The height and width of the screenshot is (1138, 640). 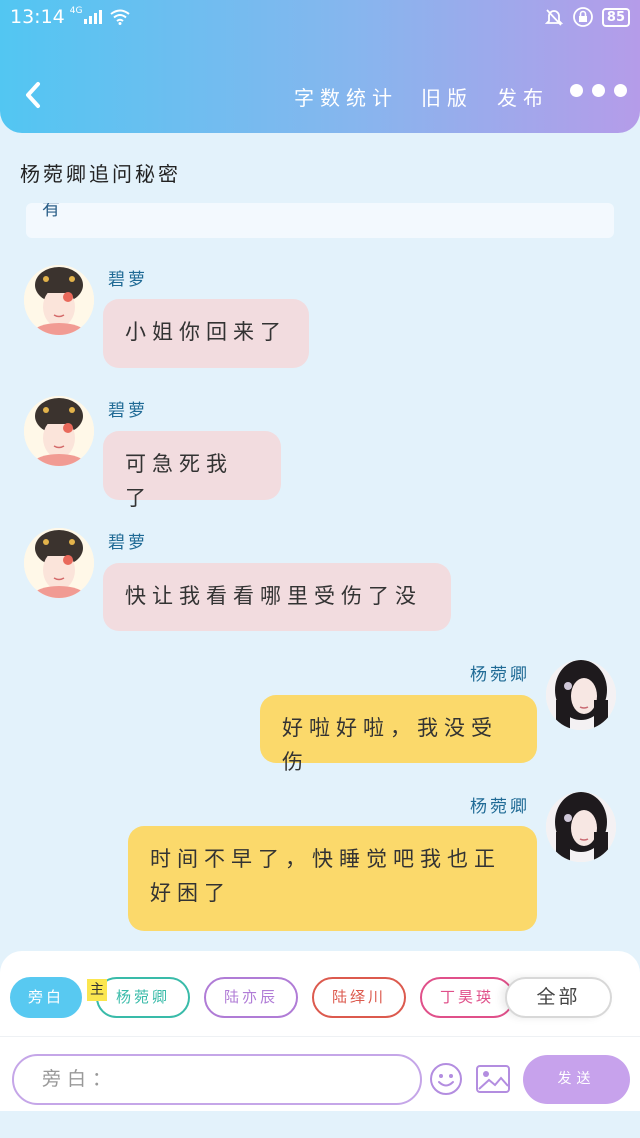 What do you see at coordinates (76, 10) in the screenshot?
I see `network-type: 4G` at bounding box center [76, 10].